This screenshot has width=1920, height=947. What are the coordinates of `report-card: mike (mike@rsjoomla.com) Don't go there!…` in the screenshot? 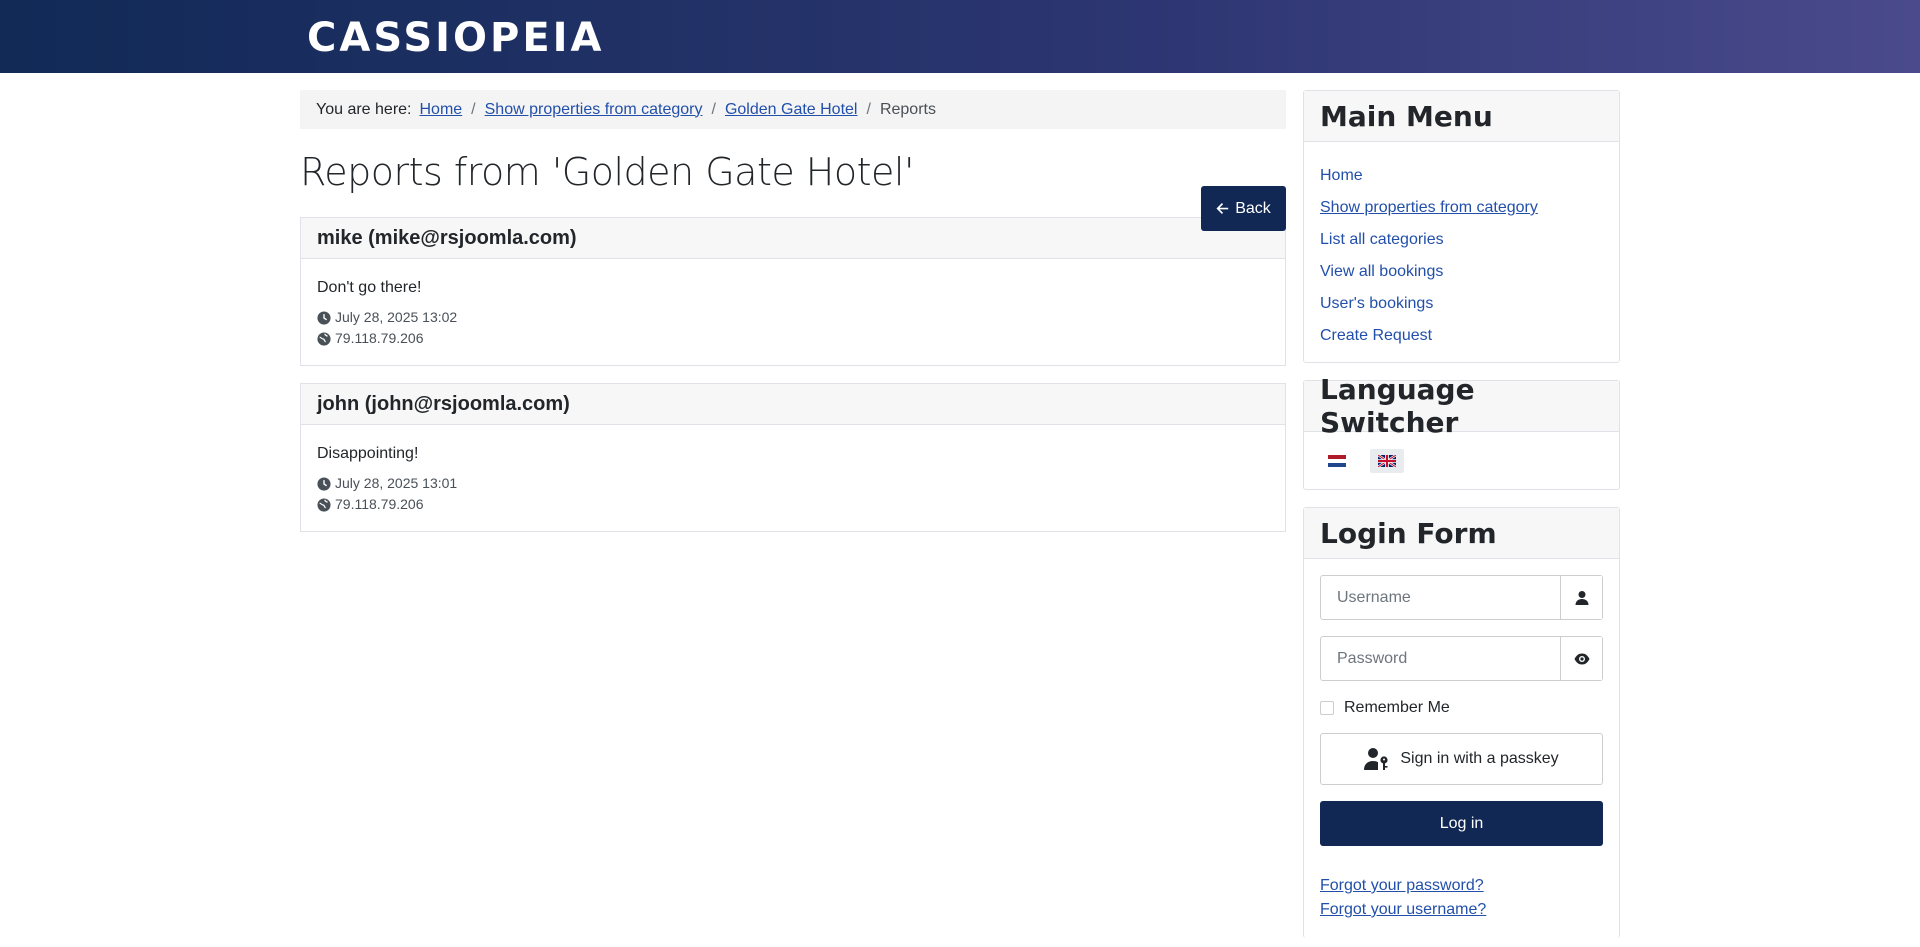 It's located at (793, 291).